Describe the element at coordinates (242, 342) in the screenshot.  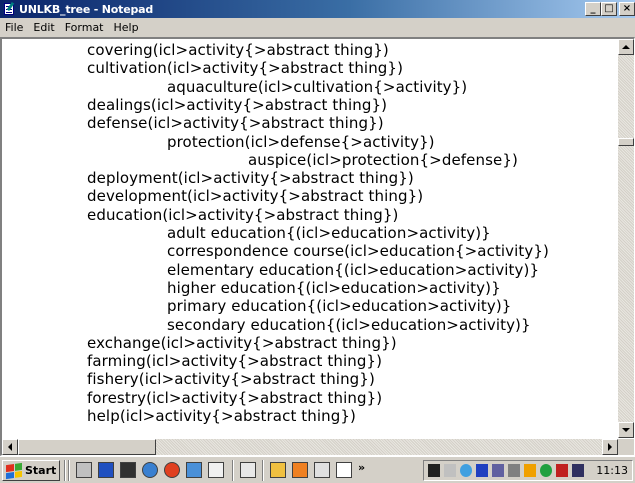
I see `text-line: exchange(icl>activity{>abstract thing})` at that location.